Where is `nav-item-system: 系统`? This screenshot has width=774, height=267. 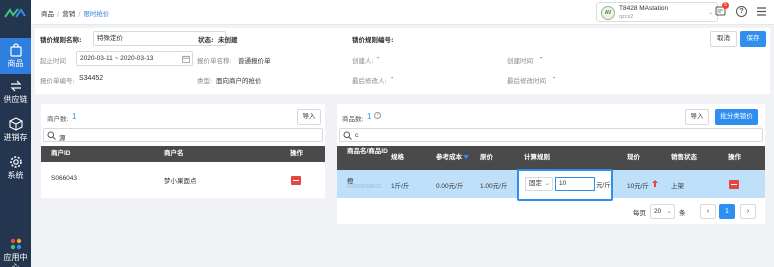
nav-item-system: 系统 is located at coordinates (15, 168).